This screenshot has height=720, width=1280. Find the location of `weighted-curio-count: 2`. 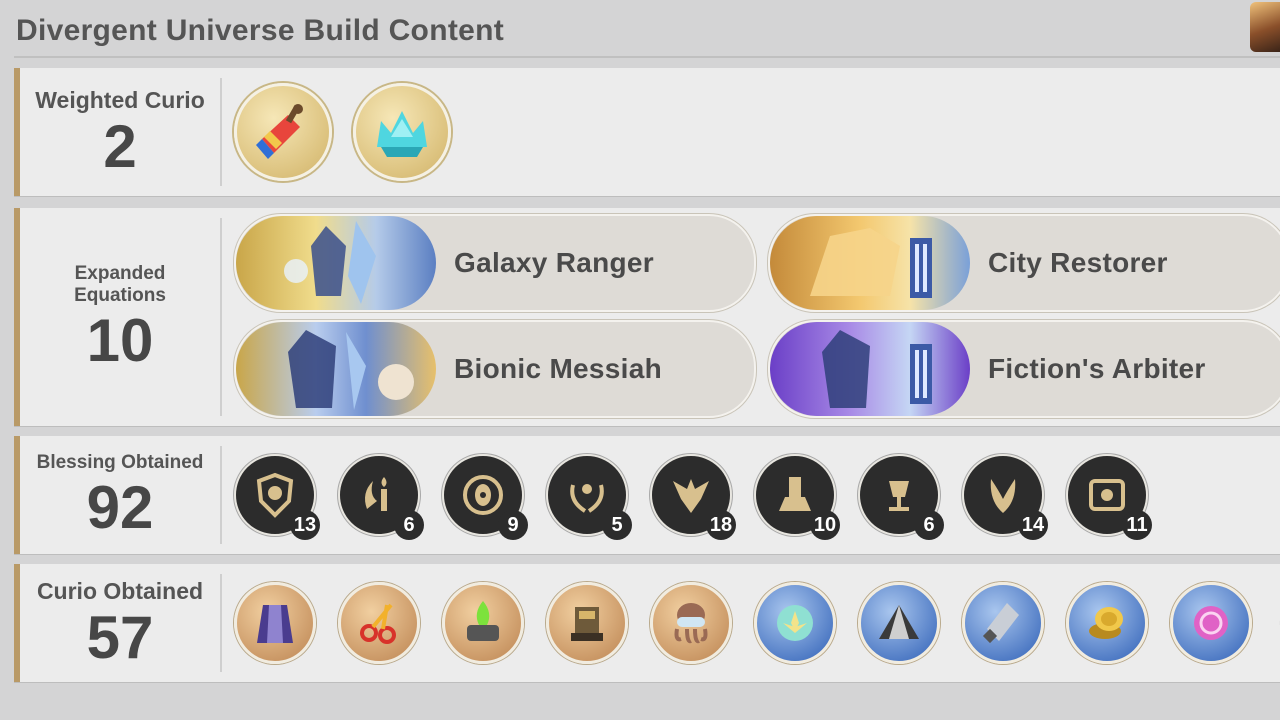

weighted-curio-count: 2 is located at coordinates (120, 147).